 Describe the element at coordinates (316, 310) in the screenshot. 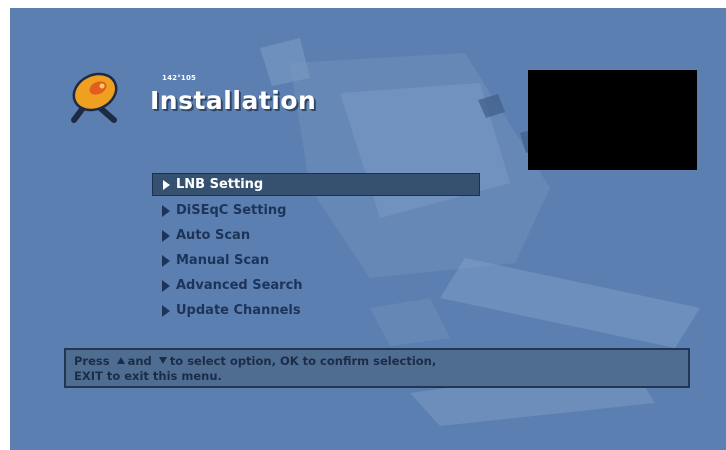

I see `menu-item-update-channels: Update Channels` at that location.